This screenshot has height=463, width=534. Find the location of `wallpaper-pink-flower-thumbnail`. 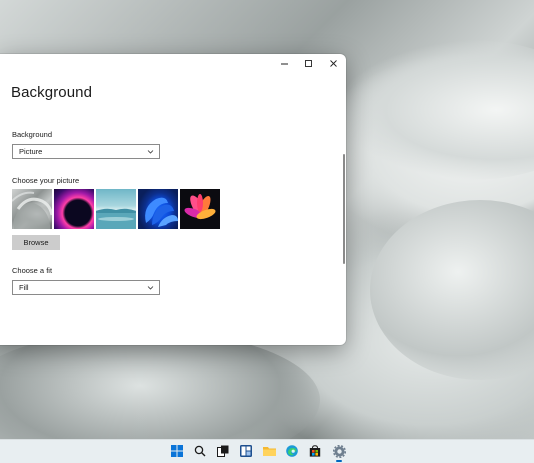

wallpaper-pink-flower-thumbnail is located at coordinates (200, 209).